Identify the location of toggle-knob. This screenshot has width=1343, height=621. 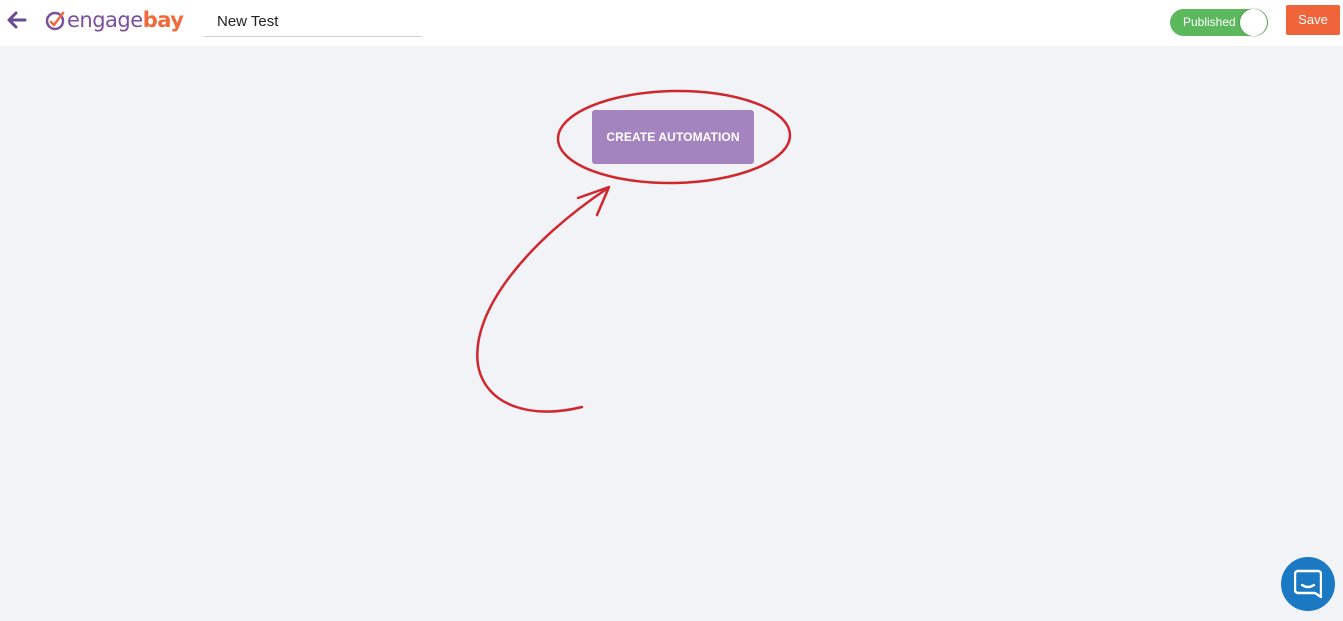
(1253, 22).